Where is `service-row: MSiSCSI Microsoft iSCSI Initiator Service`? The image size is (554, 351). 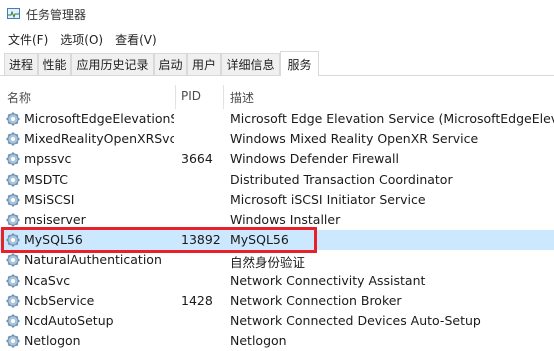
service-row: MSiSCSI Microsoft iSCSI Initiator Service is located at coordinates (277, 200).